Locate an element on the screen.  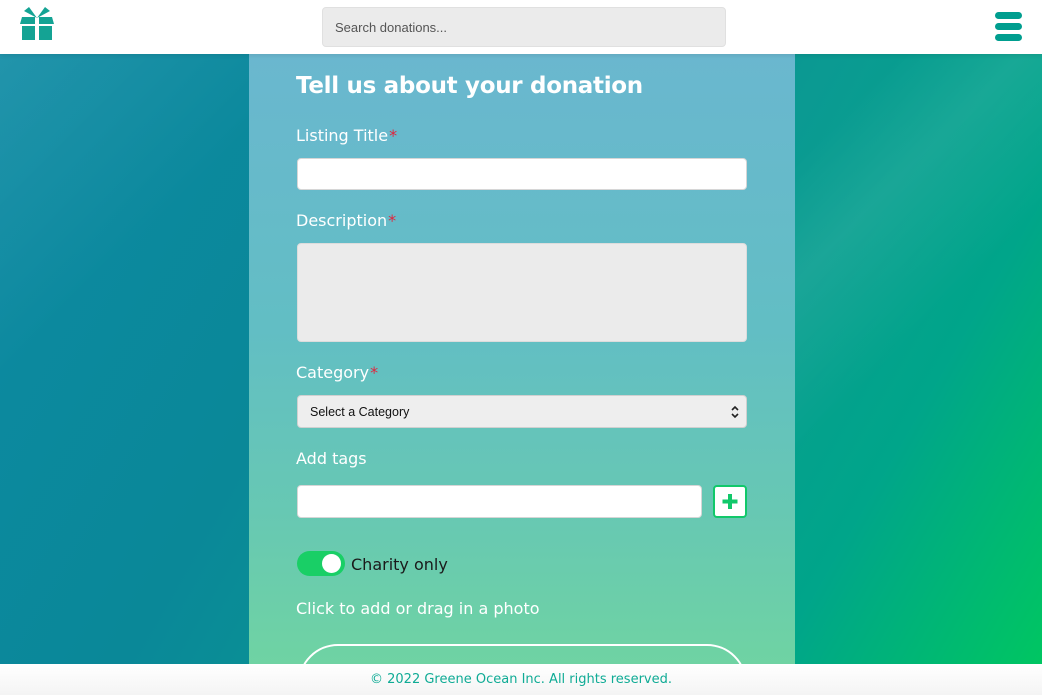
toggle-knob is located at coordinates (331, 563).